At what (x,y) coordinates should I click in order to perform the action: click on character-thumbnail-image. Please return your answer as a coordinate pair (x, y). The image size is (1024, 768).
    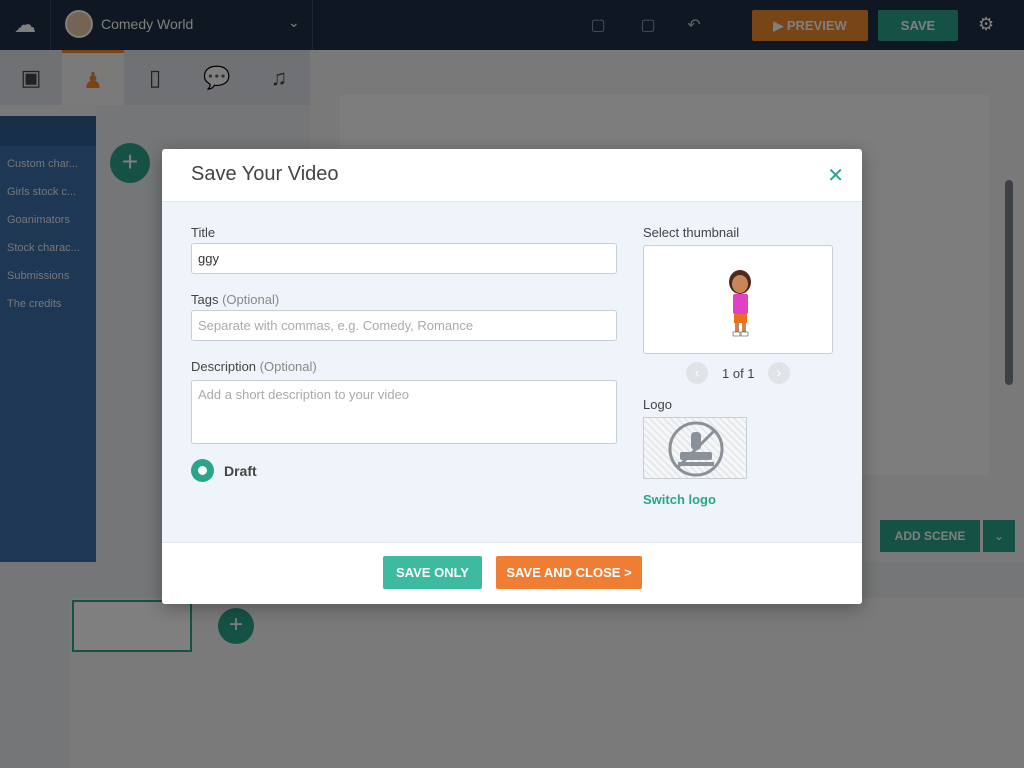
    Looking at the image, I should click on (740, 303).